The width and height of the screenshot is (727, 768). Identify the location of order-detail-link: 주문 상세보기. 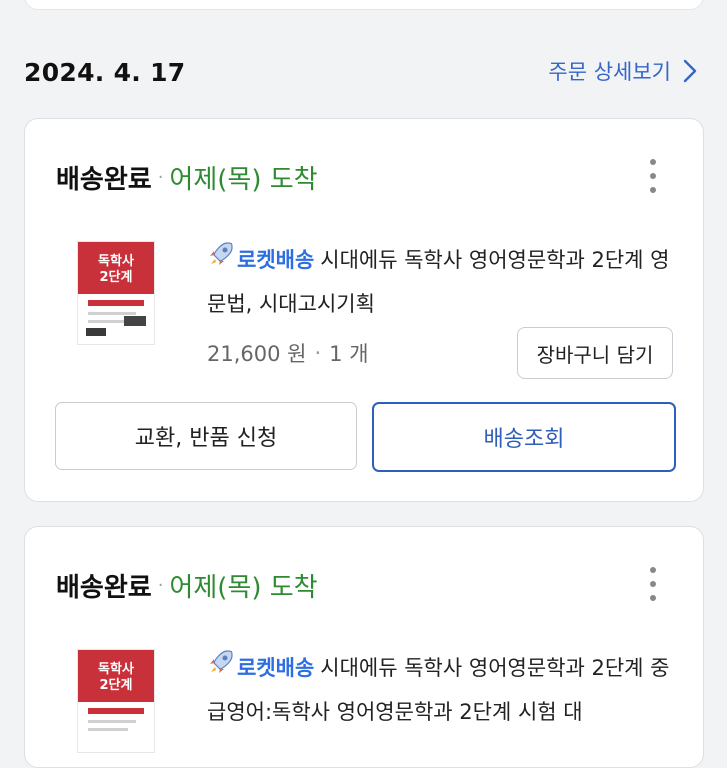
(622, 71).